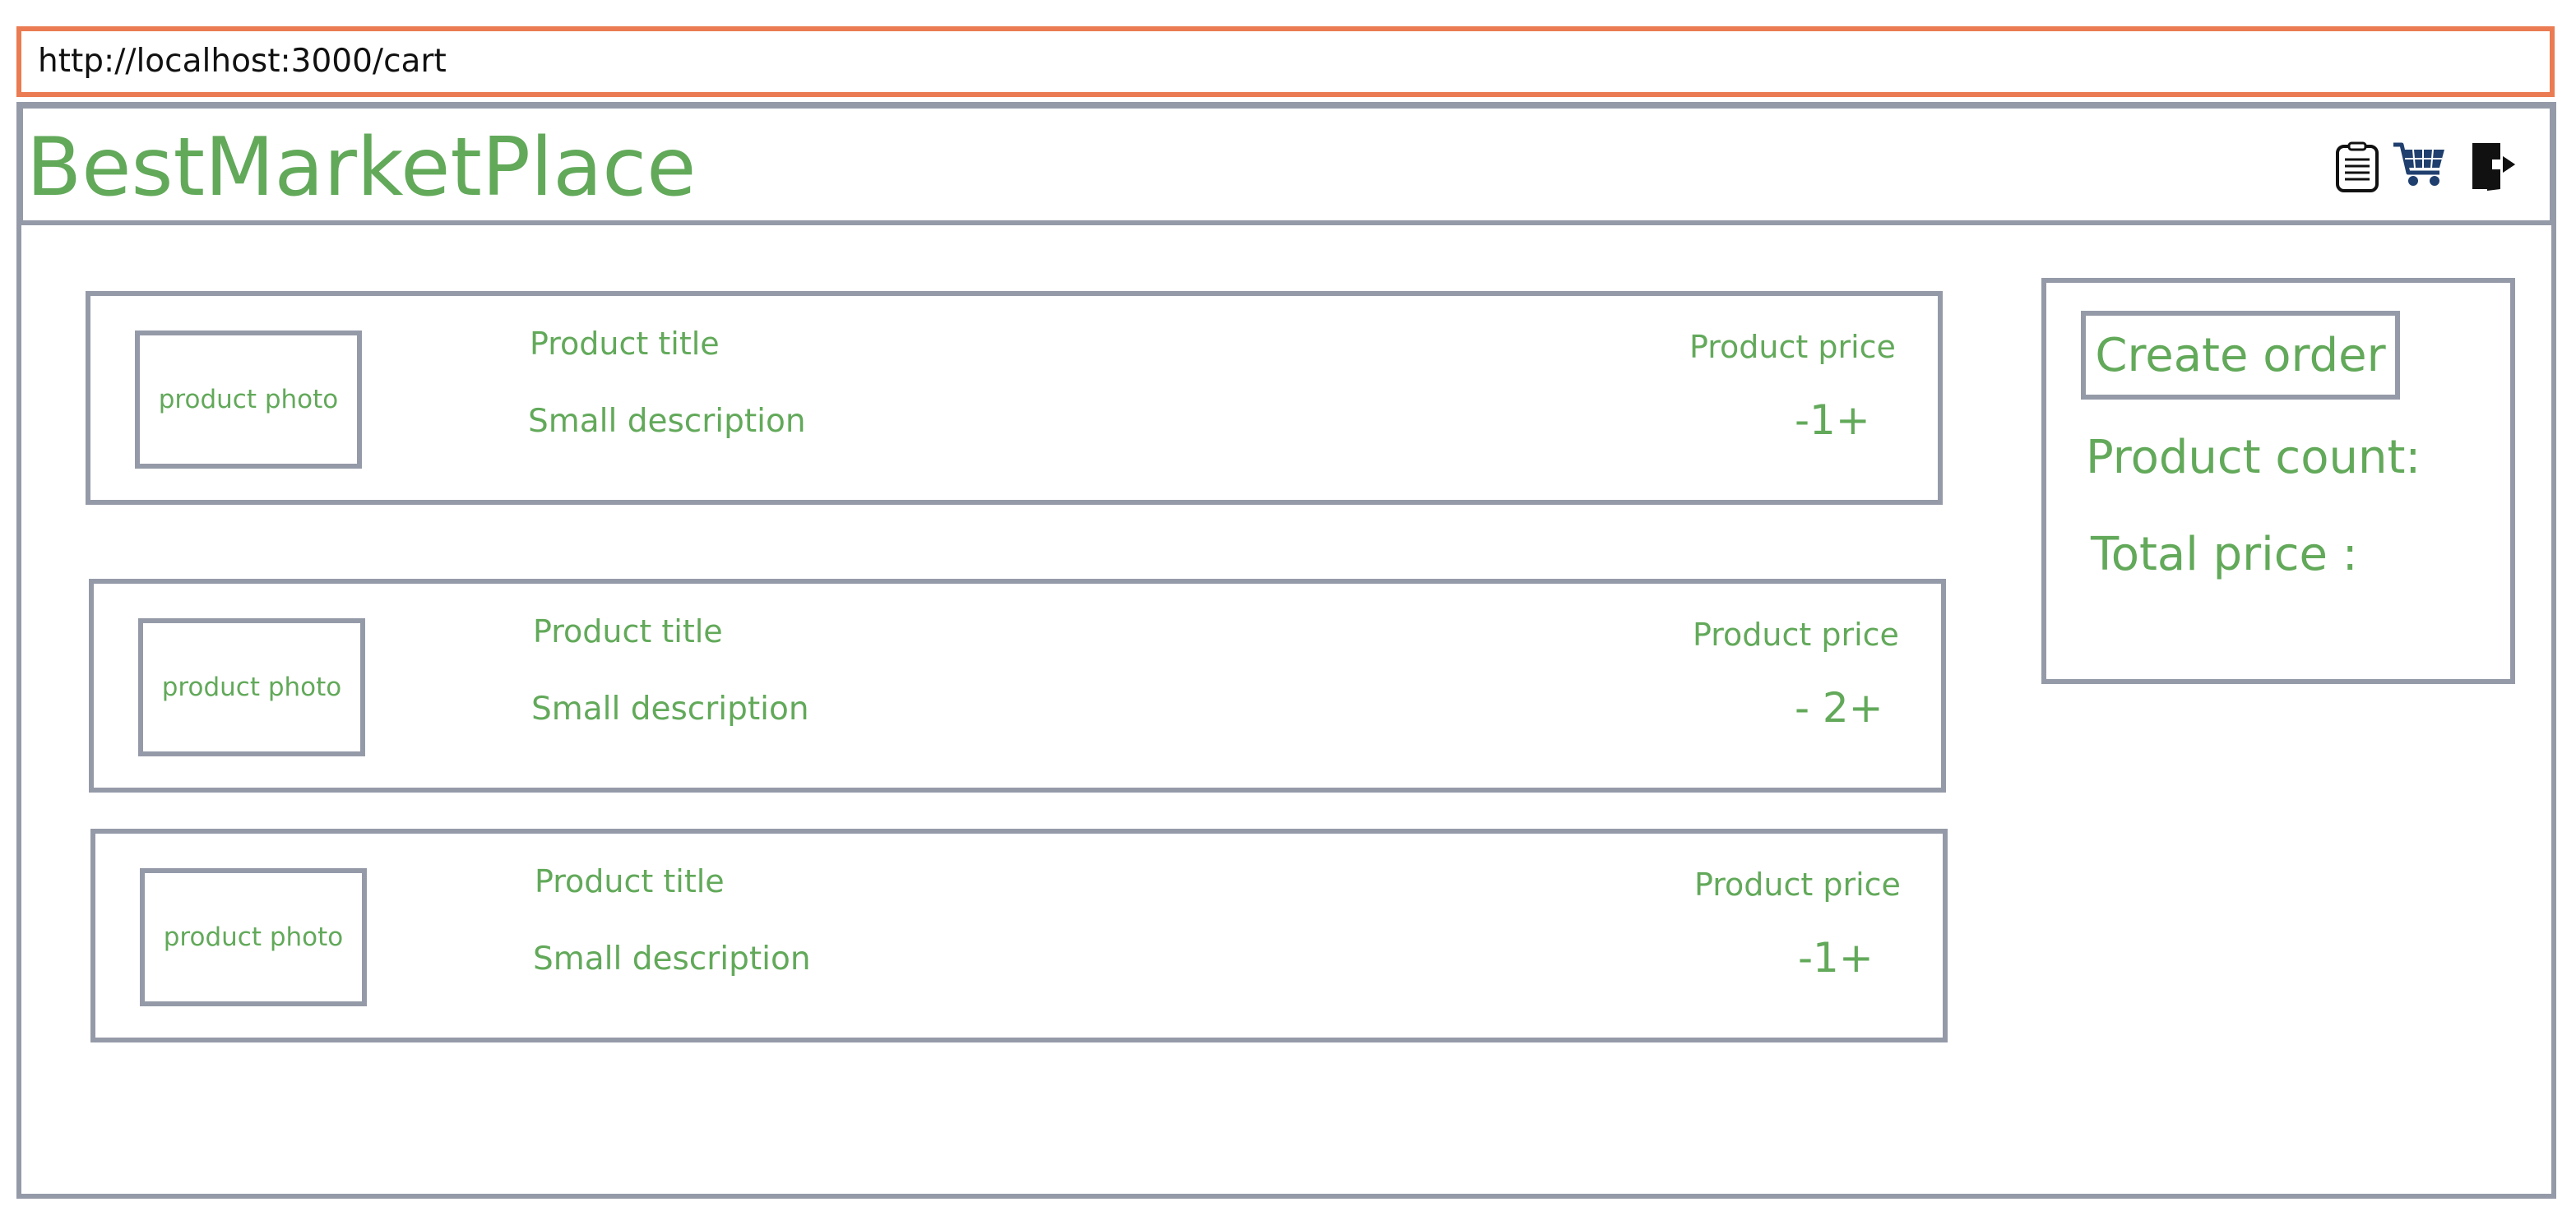 This screenshot has height=1225, width=2576. What do you see at coordinates (2224, 554) in the screenshot?
I see `total-price-label: Total price :` at bounding box center [2224, 554].